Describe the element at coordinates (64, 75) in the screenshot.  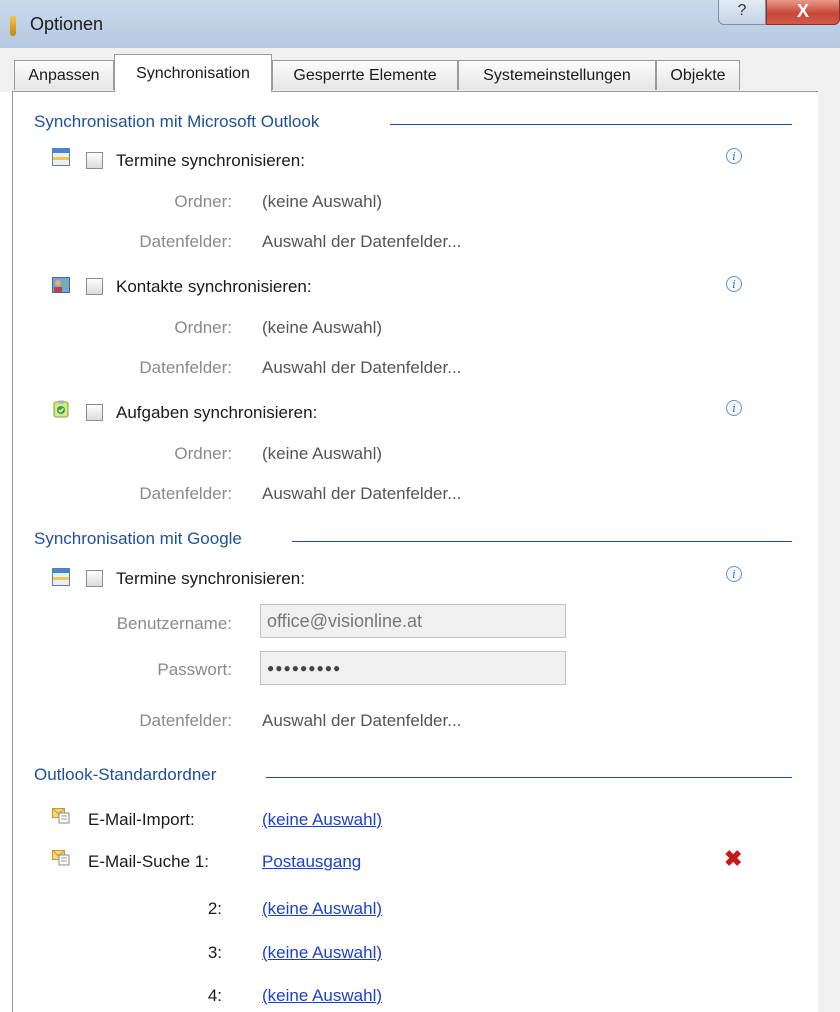
I see `tab-anpassen: Anpassen` at that location.